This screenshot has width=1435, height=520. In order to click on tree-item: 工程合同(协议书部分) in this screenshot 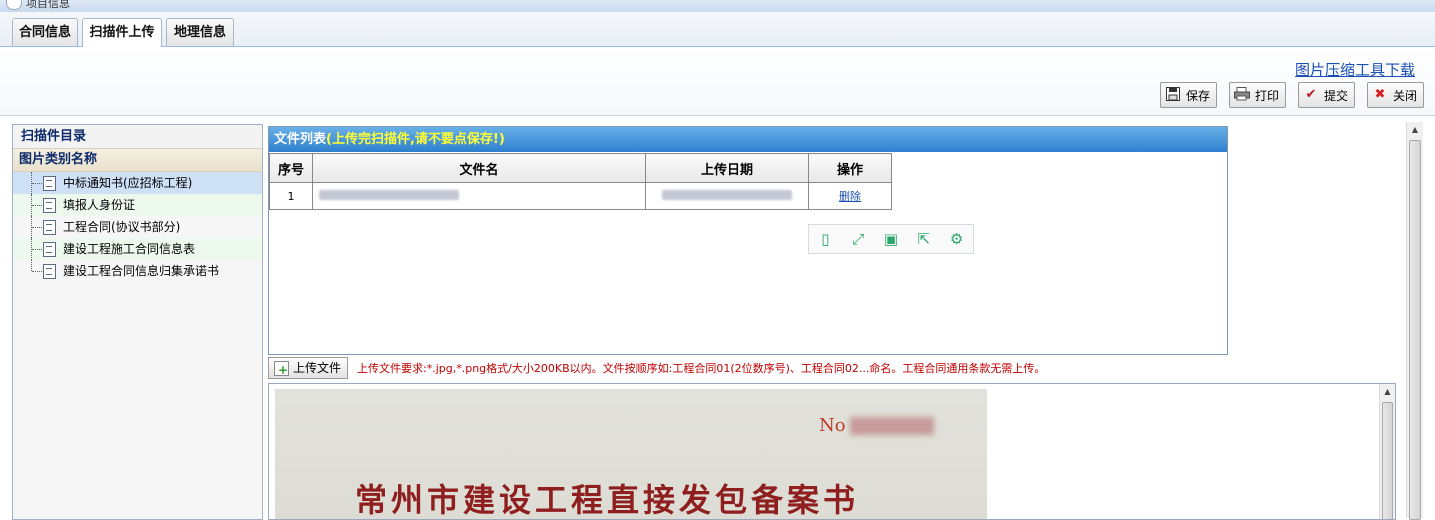, I will do `click(137, 227)`.